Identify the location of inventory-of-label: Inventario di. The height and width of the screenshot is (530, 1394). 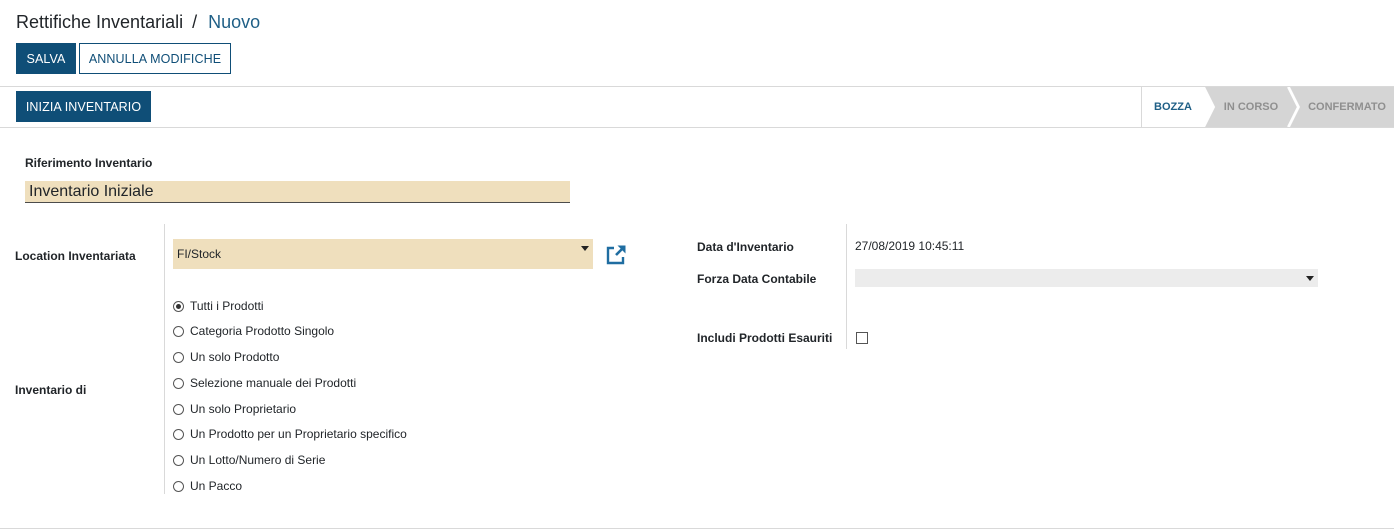
(51, 390).